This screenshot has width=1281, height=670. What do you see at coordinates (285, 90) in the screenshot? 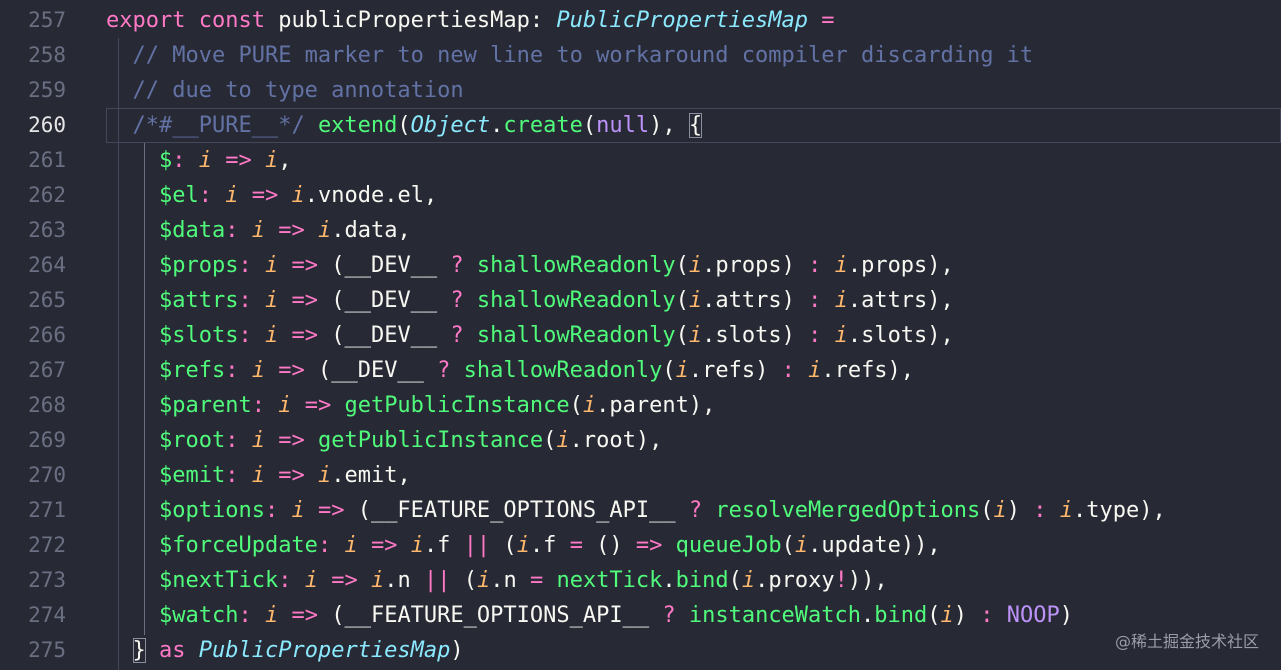
I see `code-text: // due to type annotation` at bounding box center [285, 90].